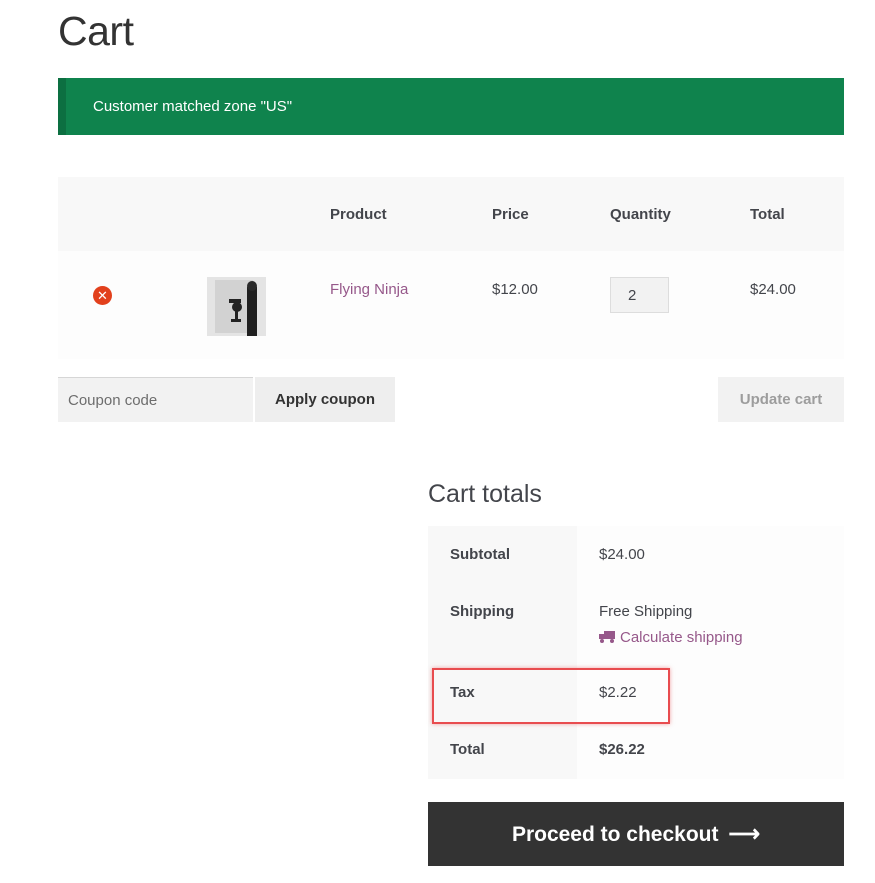  Describe the element at coordinates (646, 611) in the screenshot. I see `shipping-value: Free Shipping` at that location.